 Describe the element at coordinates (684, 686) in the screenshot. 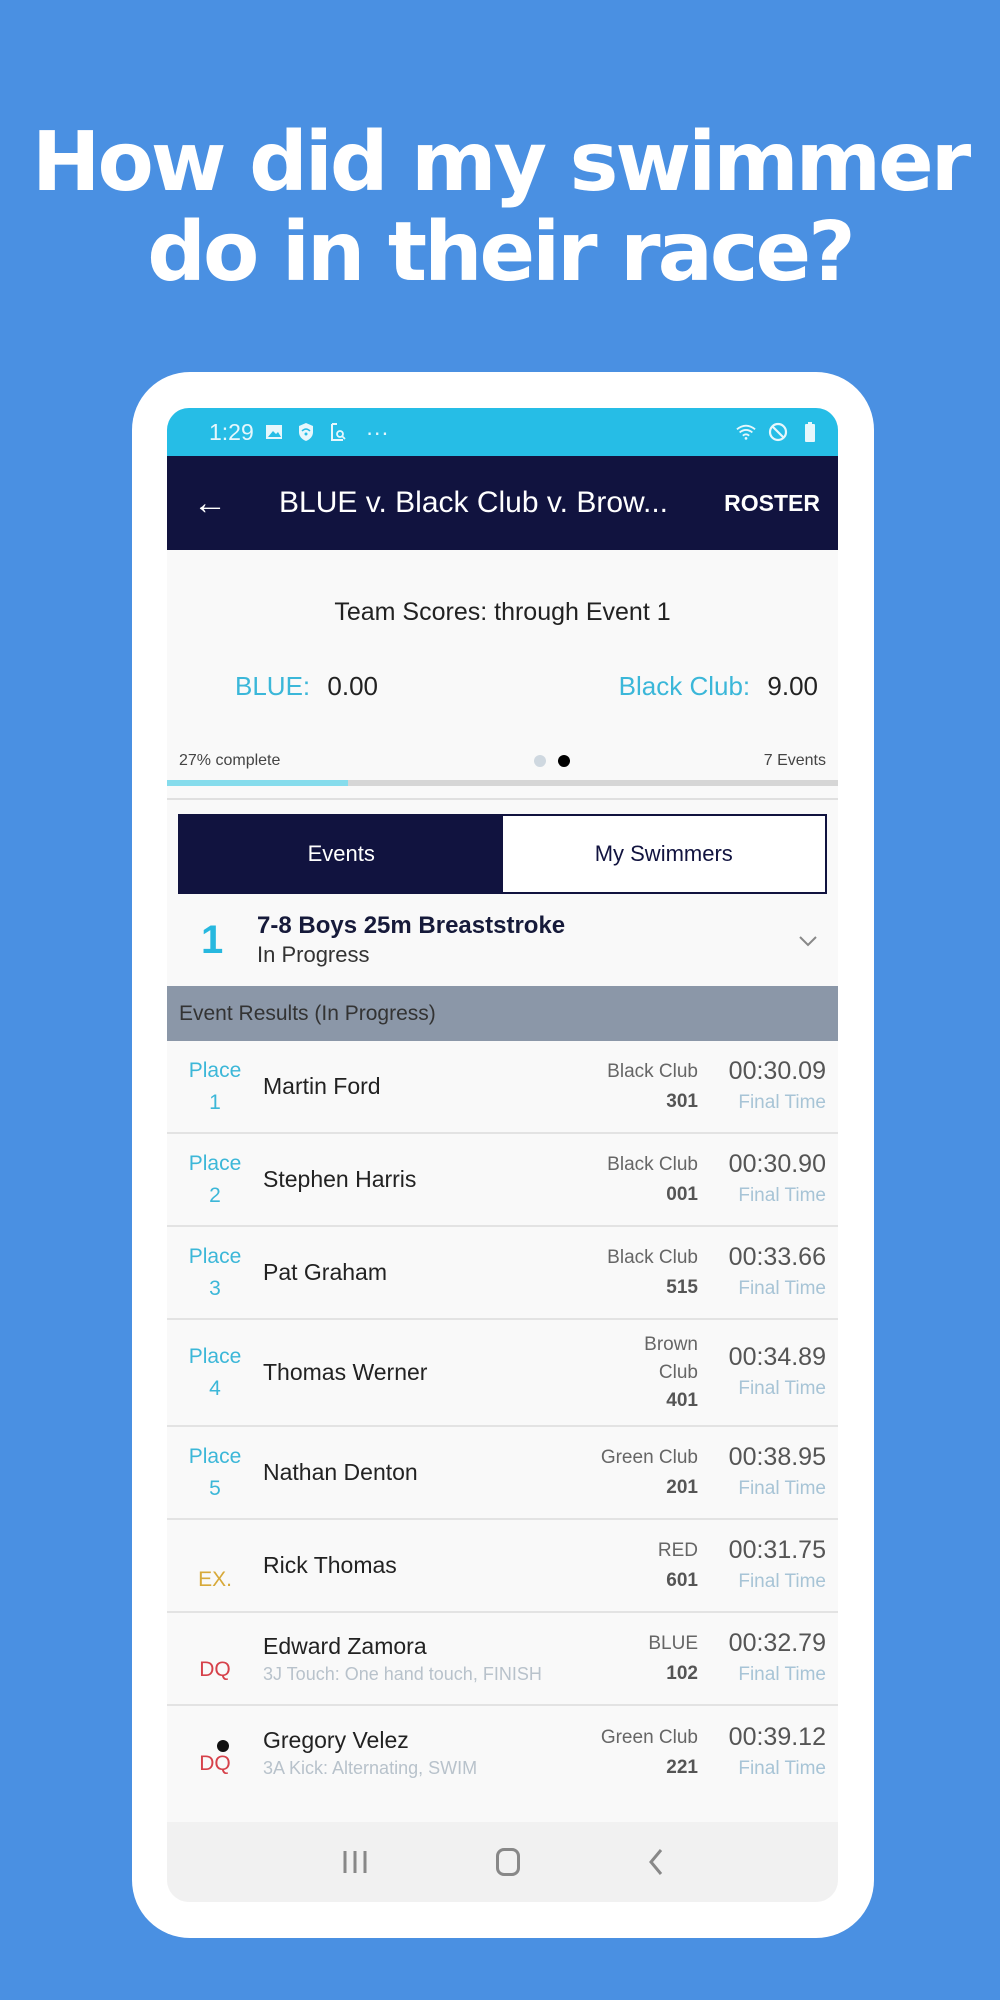

I see `team-label: Black Club:` at that location.